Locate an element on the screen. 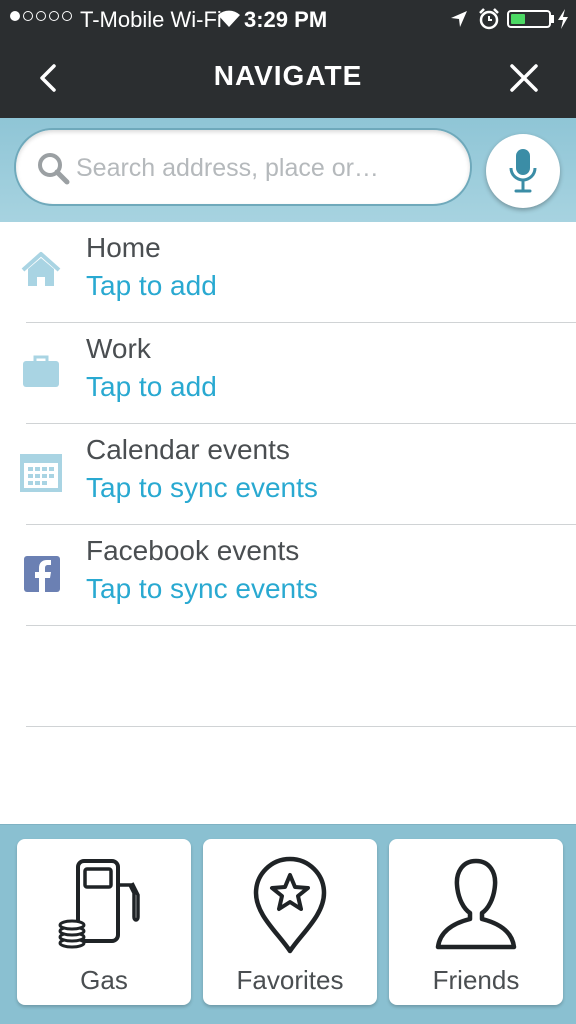 Image resolution: width=576 pixels, height=1024 pixels. alarm-clock-icon is located at coordinates (489, 19).